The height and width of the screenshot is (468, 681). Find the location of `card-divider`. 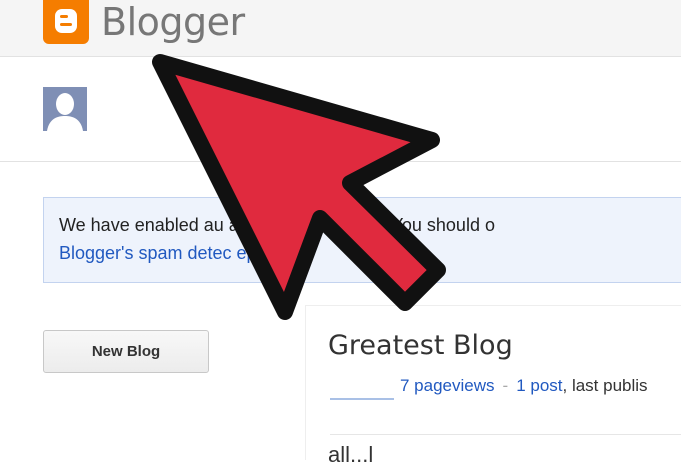

card-divider is located at coordinates (505, 434).